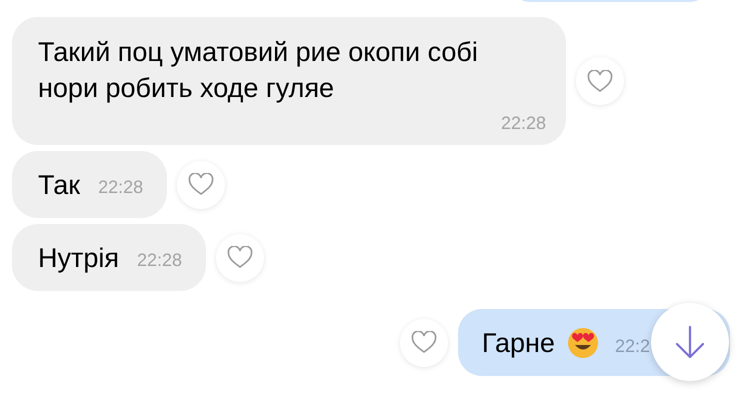 The image size is (750, 403). What do you see at coordinates (518, 343) in the screenshot?
I see `message-text: Гарне` at bounding box center [518, 343].